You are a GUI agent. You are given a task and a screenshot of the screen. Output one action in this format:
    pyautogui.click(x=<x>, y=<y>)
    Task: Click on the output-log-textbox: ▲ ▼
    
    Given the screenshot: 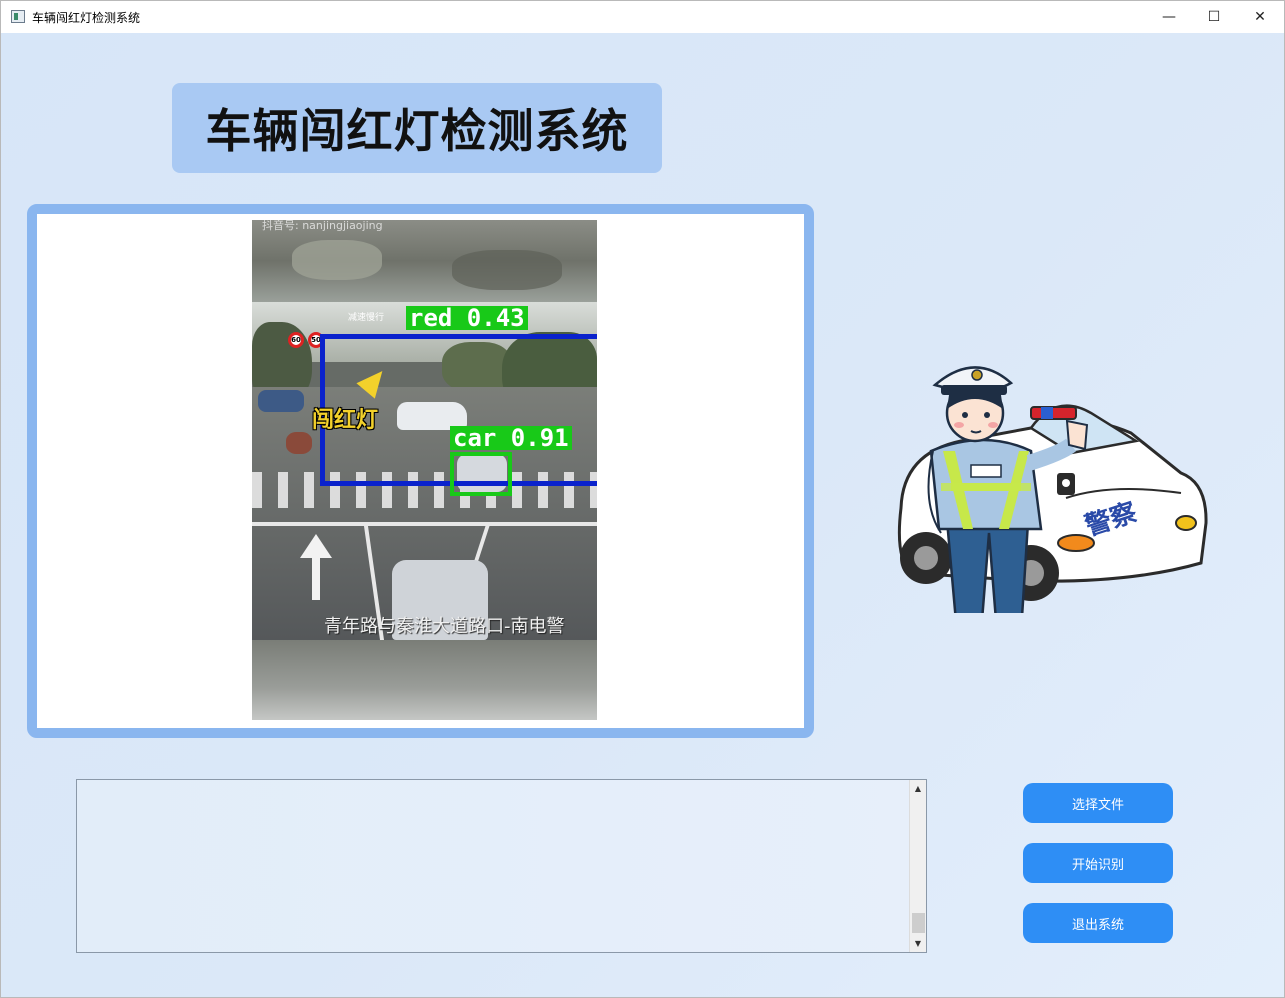 What is the action you would take?
    pyautogui.click(x=501, y=866)
    